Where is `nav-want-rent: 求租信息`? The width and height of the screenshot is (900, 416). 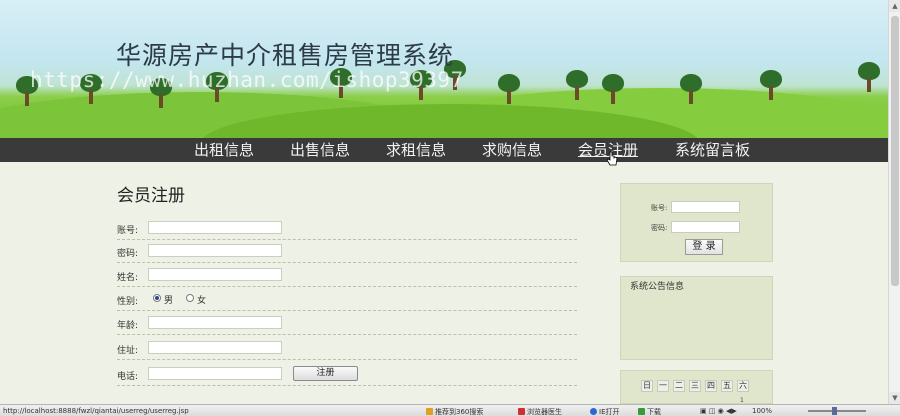
nav-want-rent: 求租信息 is located at coordinates (416, 150).